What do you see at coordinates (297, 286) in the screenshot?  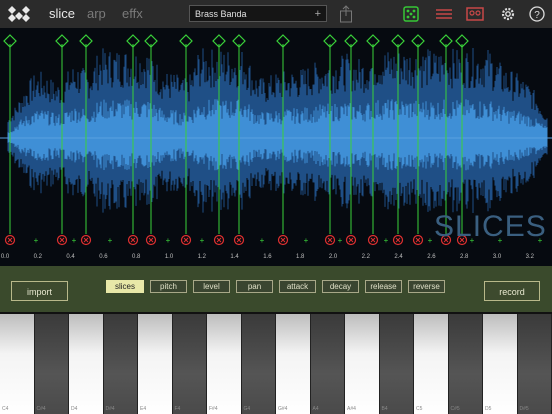 I see `param-attack-button: attack` at bounding box center [297, 286].